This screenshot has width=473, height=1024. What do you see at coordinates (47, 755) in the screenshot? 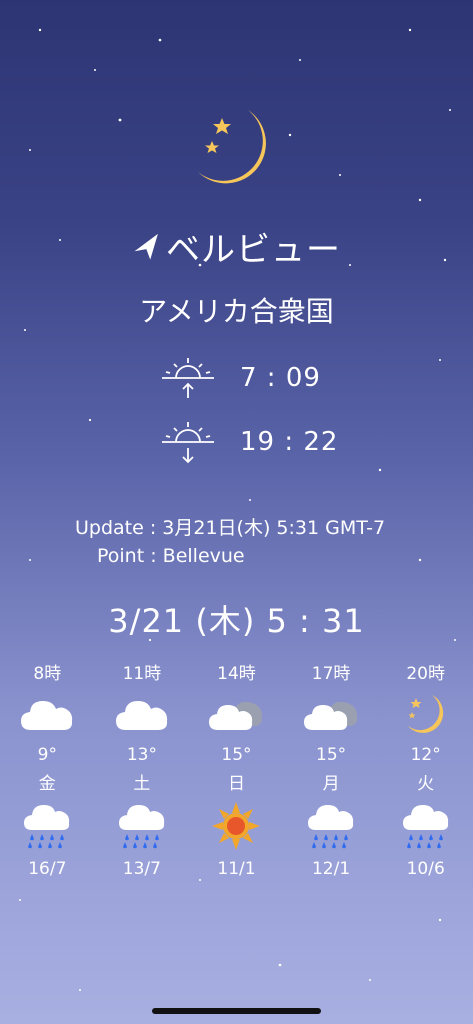
I see `hour-temp: 9°` at bounding box center [47, 755].